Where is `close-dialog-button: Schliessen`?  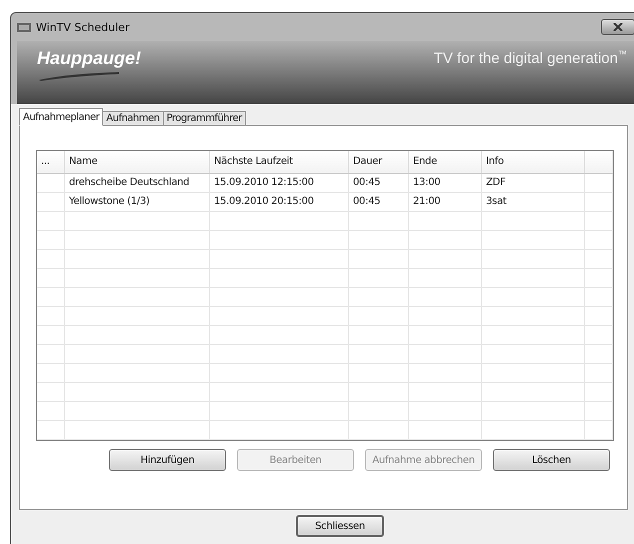
close-dialog-button: Schliessen is located at coordinates (340, 526).